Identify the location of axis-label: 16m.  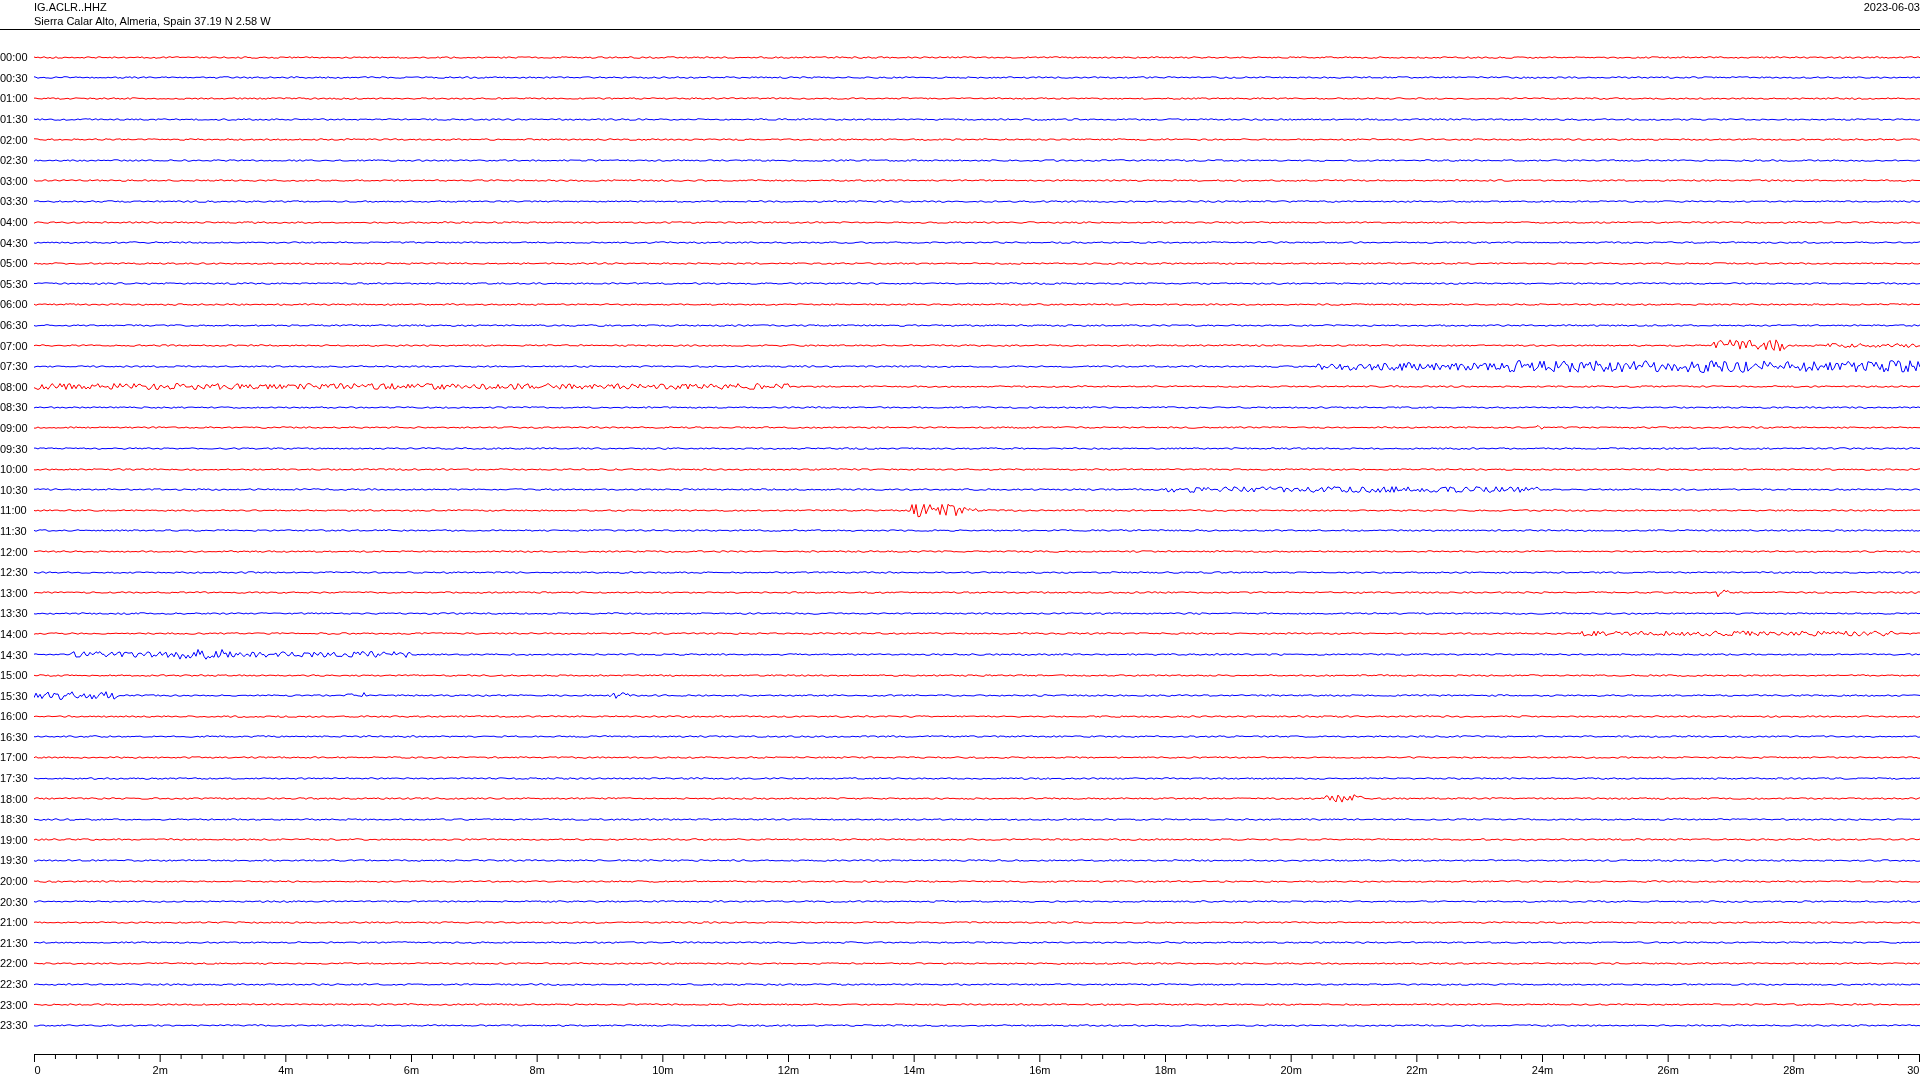
(1040, 1069).